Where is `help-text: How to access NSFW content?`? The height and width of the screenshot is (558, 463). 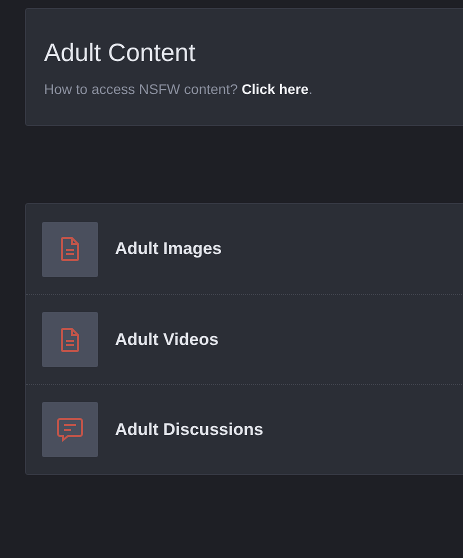 help-text: How to access NSFW content? is located at coordinates (141, 89).